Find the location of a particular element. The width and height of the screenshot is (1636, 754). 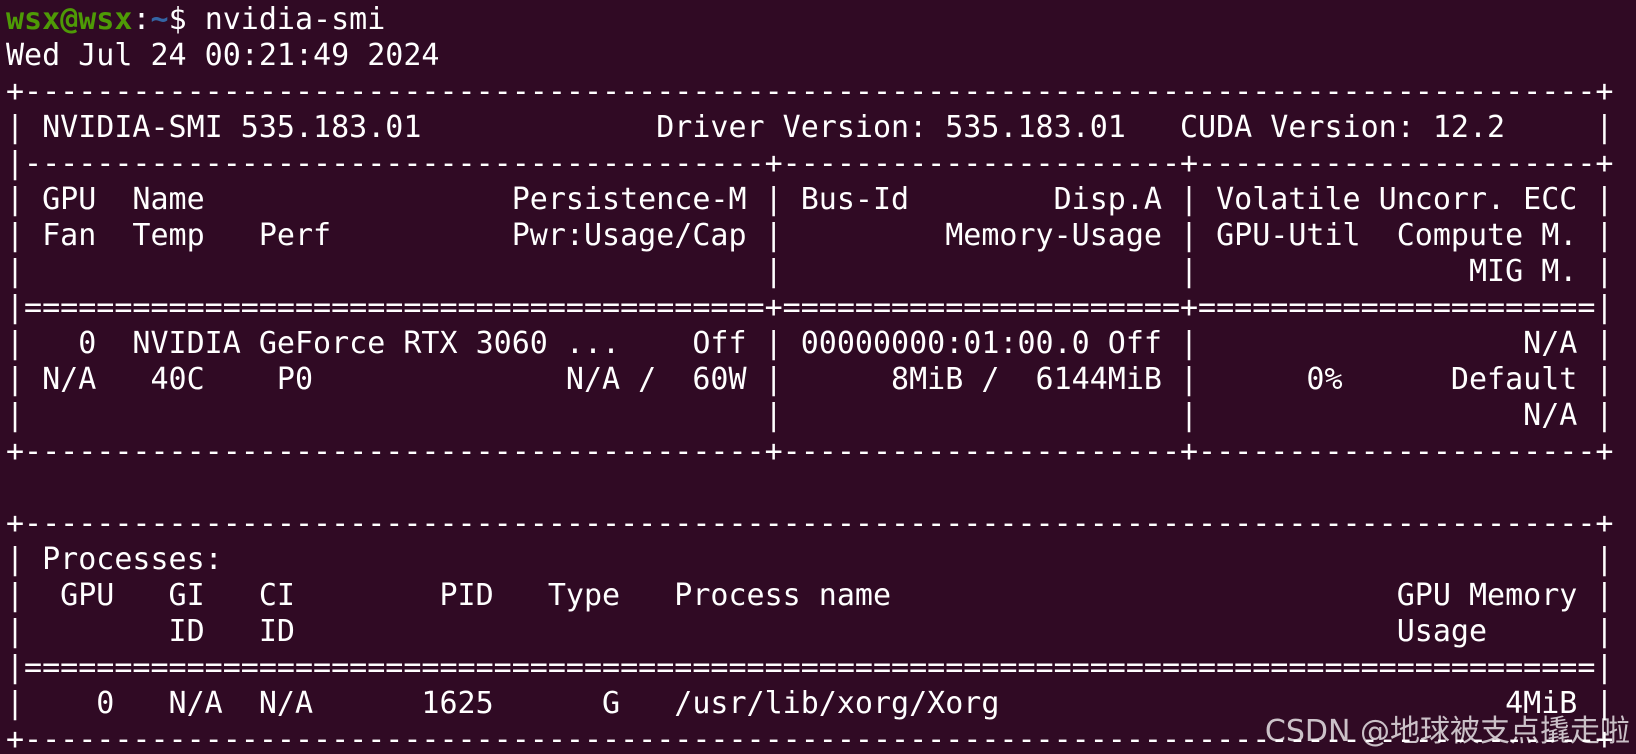

output-line-proc-title: | Processes: | is located at coordinates (810, 559).